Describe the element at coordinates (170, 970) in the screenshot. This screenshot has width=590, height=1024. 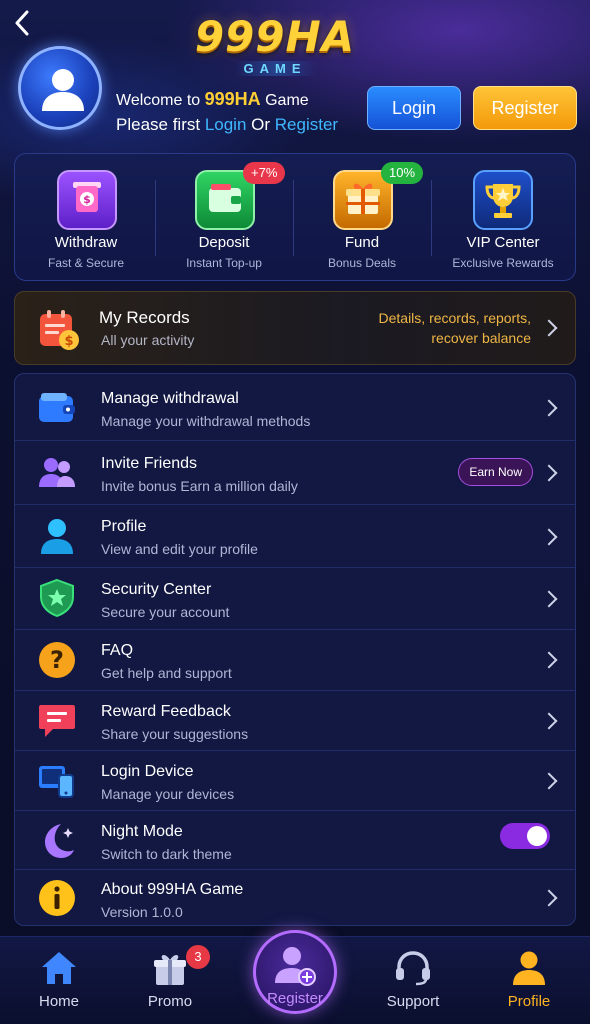
I see `gift-icon` at that location.